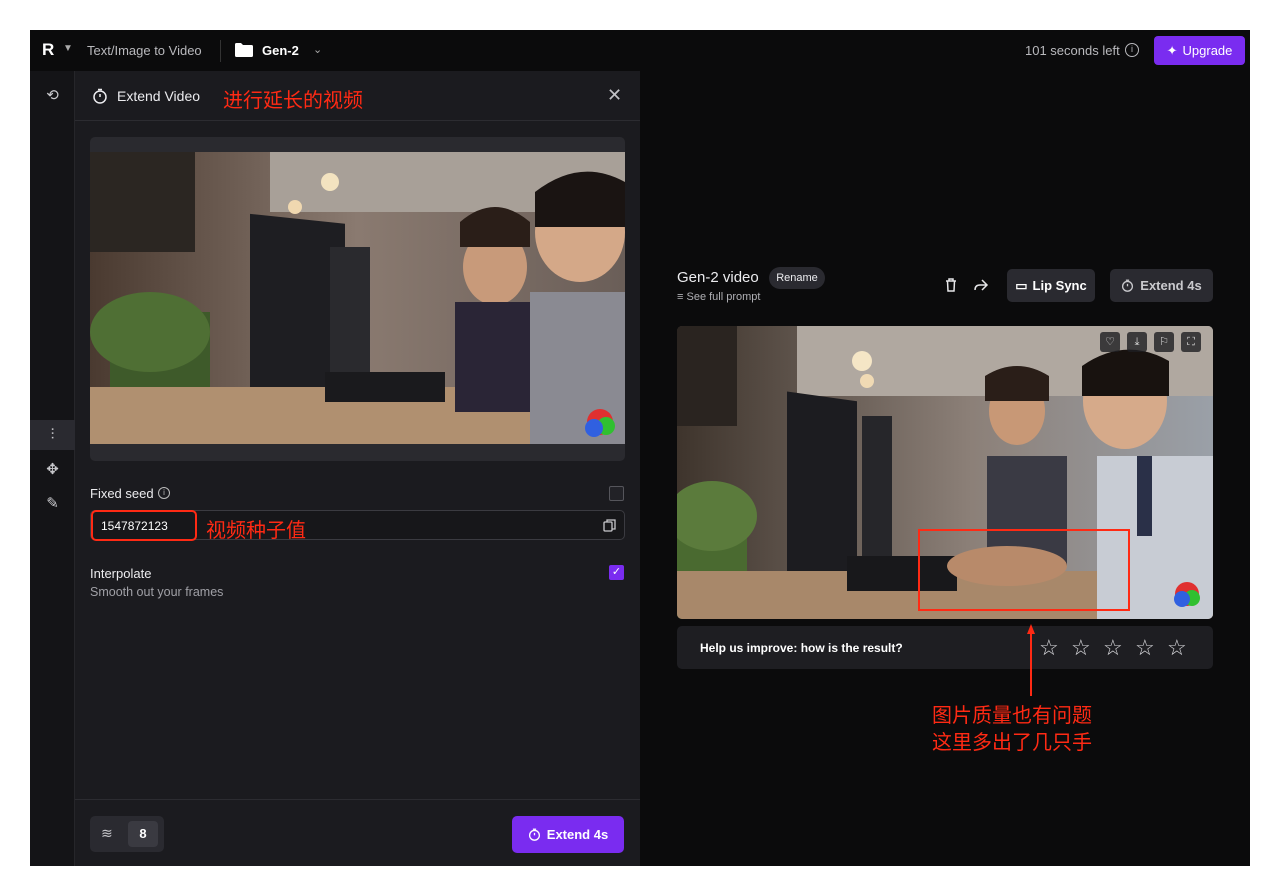 The width and height of the screenshot is (1280, 896). I want to click on extend-4s-button: Extend 4s, so click(568, 834).